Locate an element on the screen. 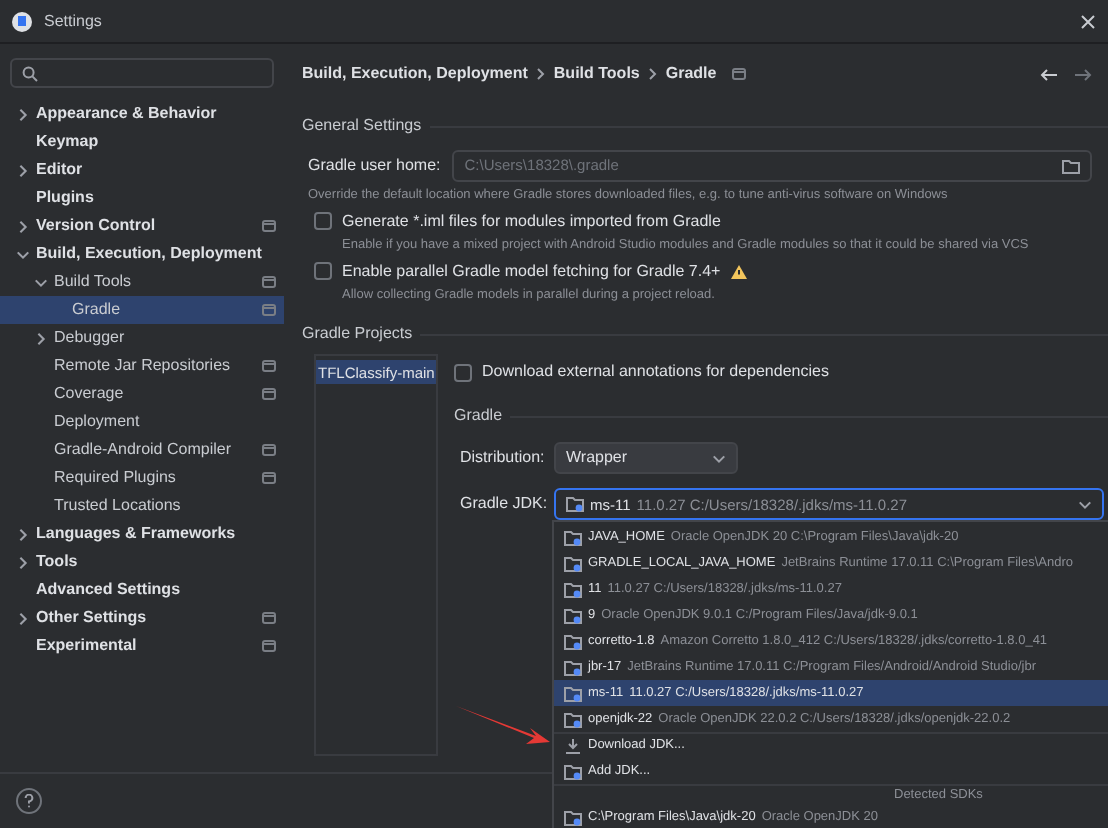 The width and height of the screenshot is (1108, 828). window-title: Settings is located at coordinates (74, 21).